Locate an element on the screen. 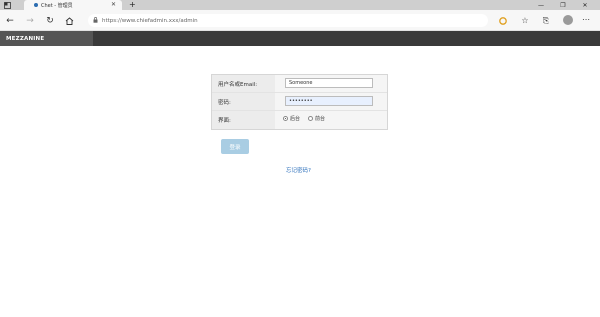 The image size is (600, 317). lock-icon is located at coordinates (95, 20).